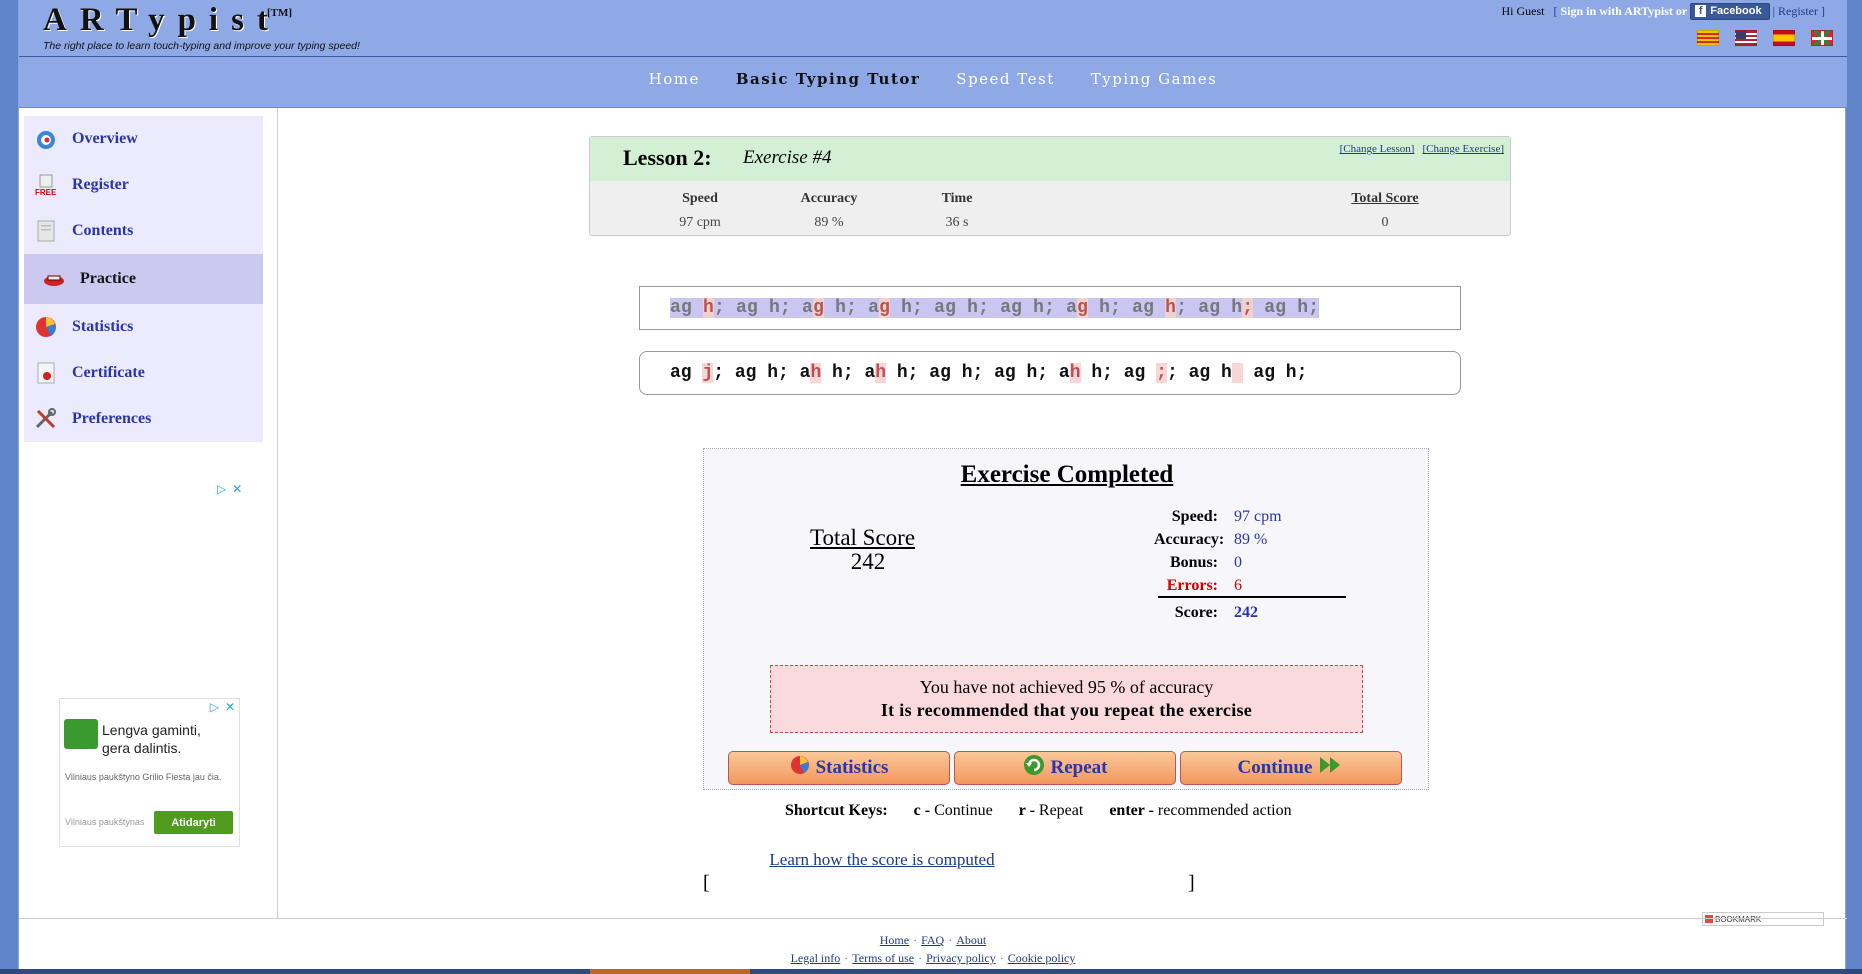 The width and height of the screenshot is (1862, 974). What do you see at coordinates (1701, 11) in the screenshot?
I see `facebook-icon: f` at bounding box center [1701, 11].